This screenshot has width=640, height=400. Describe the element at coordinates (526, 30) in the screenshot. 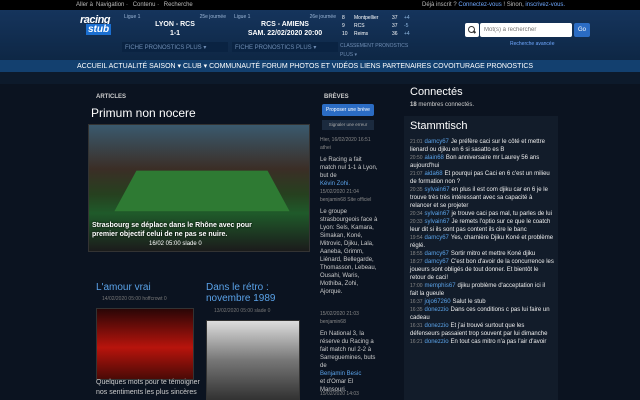

I see `search-input` at that location.